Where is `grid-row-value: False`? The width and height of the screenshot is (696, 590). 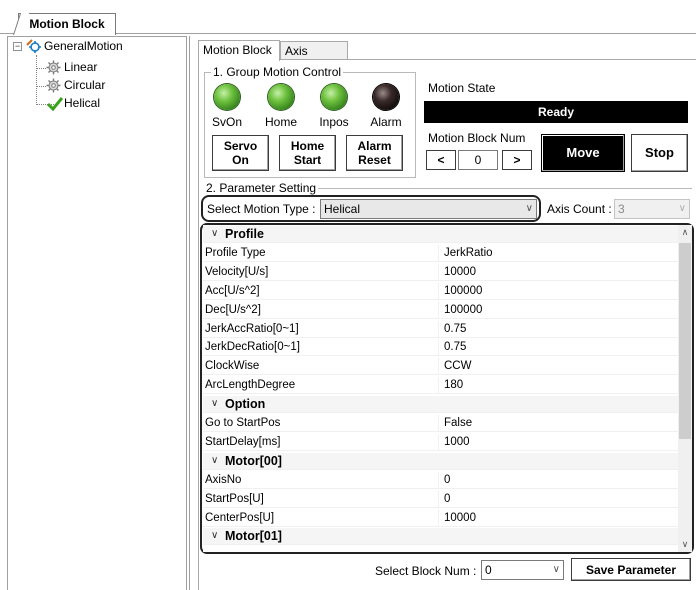 grid-row-value: False is located at coordinates (560, 423).